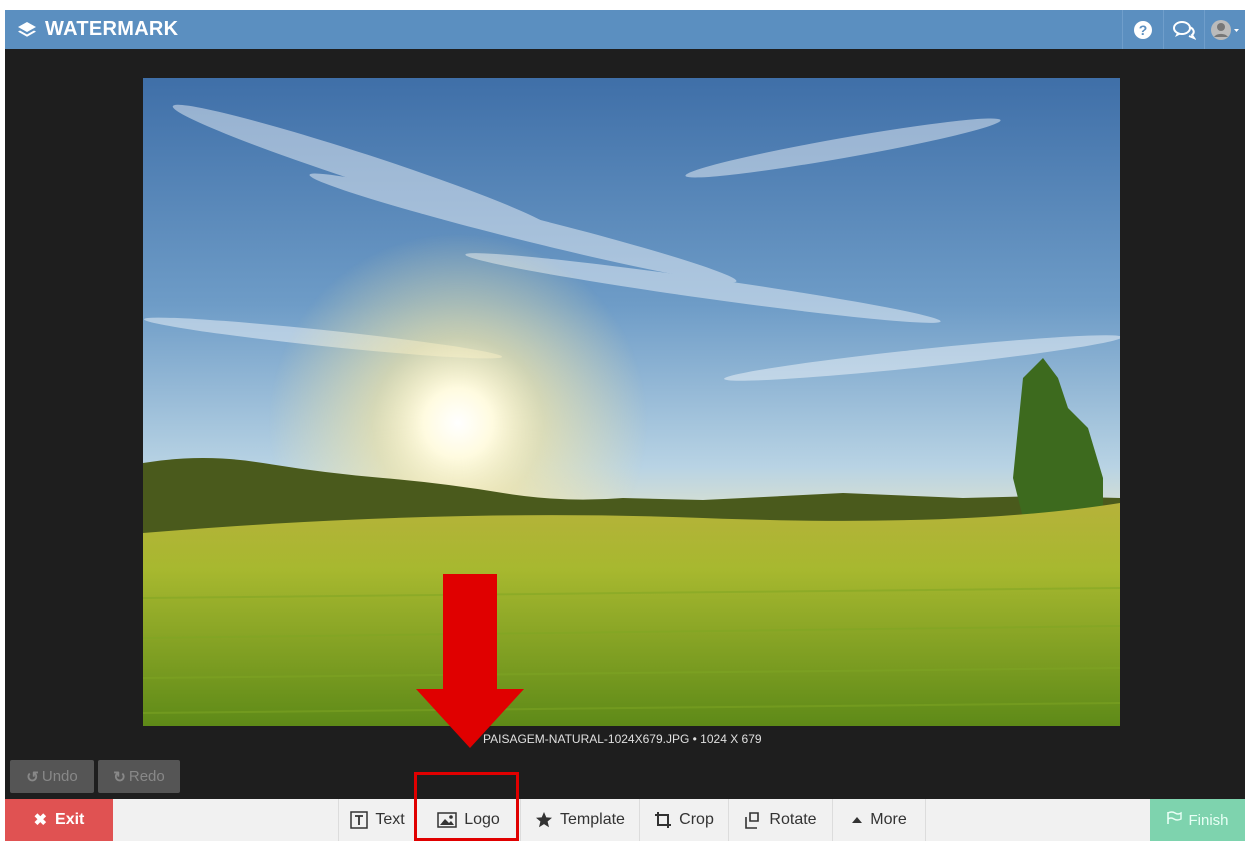 The width and height of the screenshot is (1245, 841). What do you see at coordinates (753, 820) in the screenshot?
I see `rotate-icon` at bounding box center [753, 820].